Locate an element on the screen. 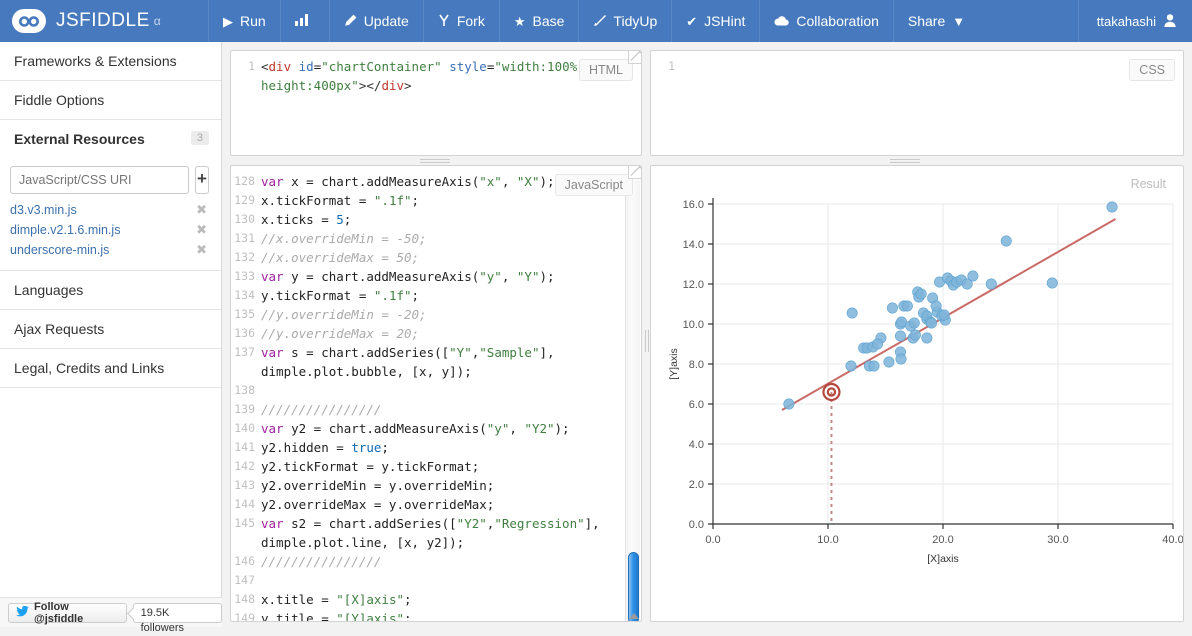 The image size is (1192, 636). nav-update: Update is located at coordinates (376, 21).